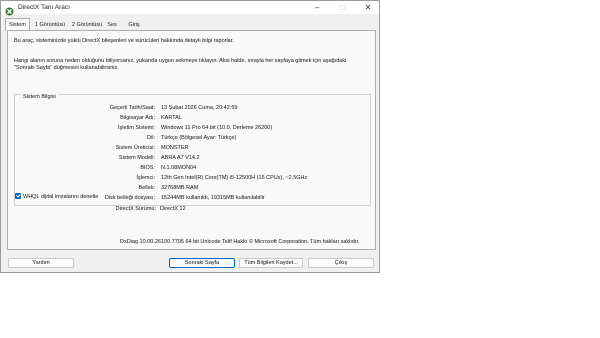  I want to click on title-bar: DirectX Tanı Aracı – □ ✕, so click(190, 8).